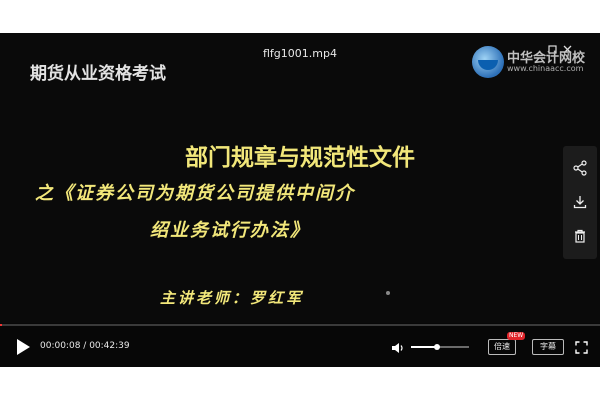  I want to click on share-icon, so click(580, 168).